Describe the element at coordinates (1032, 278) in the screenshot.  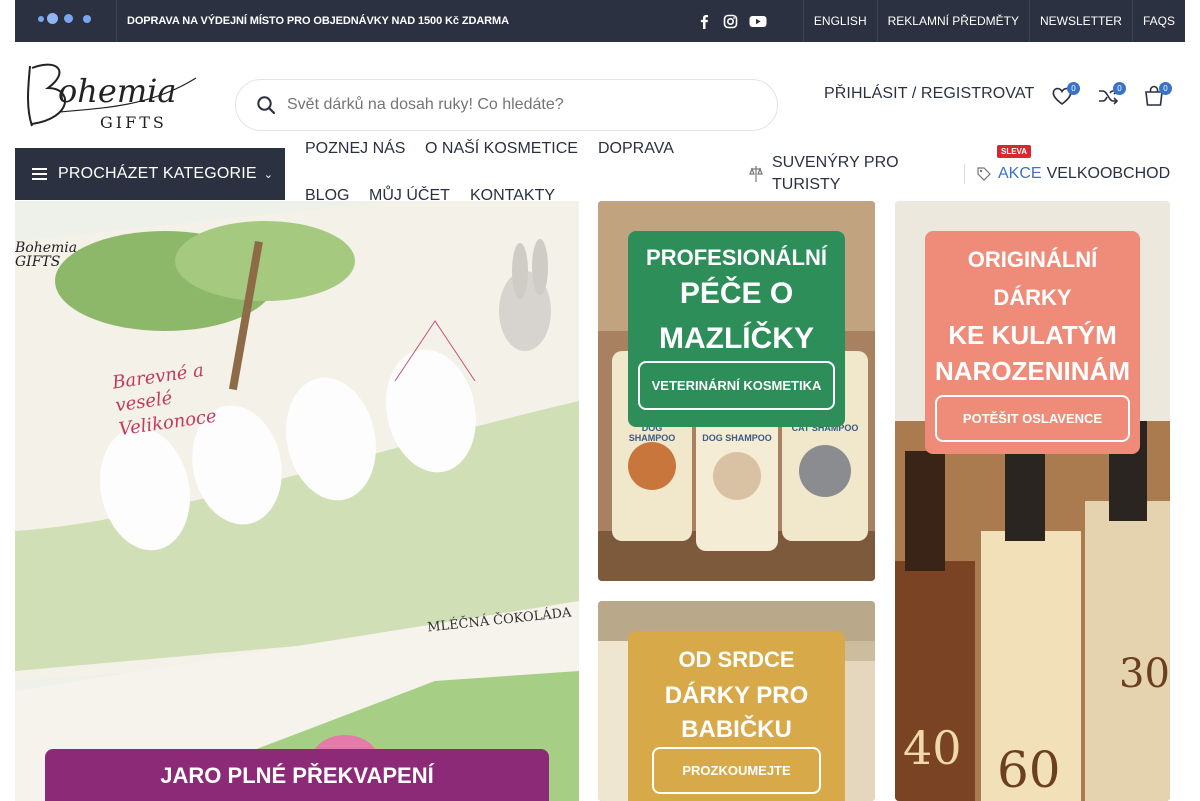
I see `birthday-gifts-subtitle: ORIGINÁLNÍ DÁRKY` at that location.